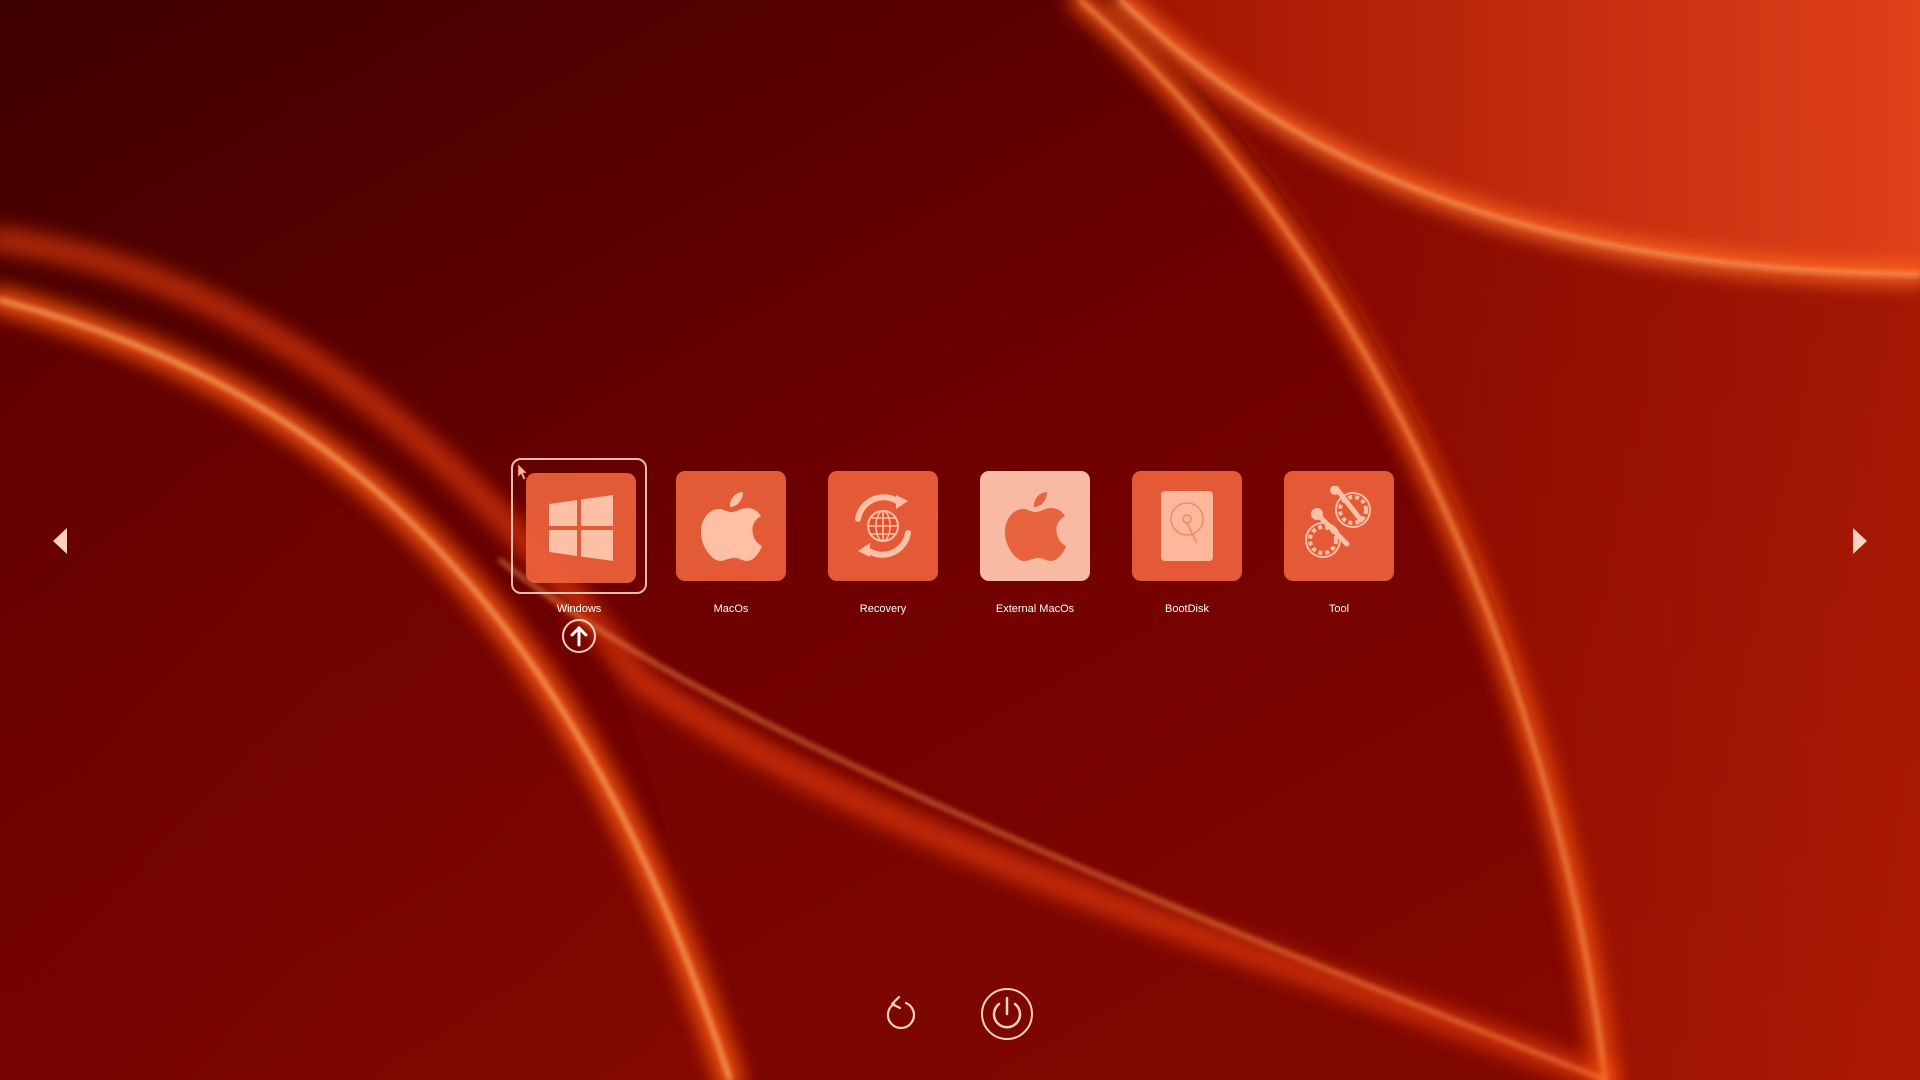  I want to click on scroll-right-button, so click(1860, 541).